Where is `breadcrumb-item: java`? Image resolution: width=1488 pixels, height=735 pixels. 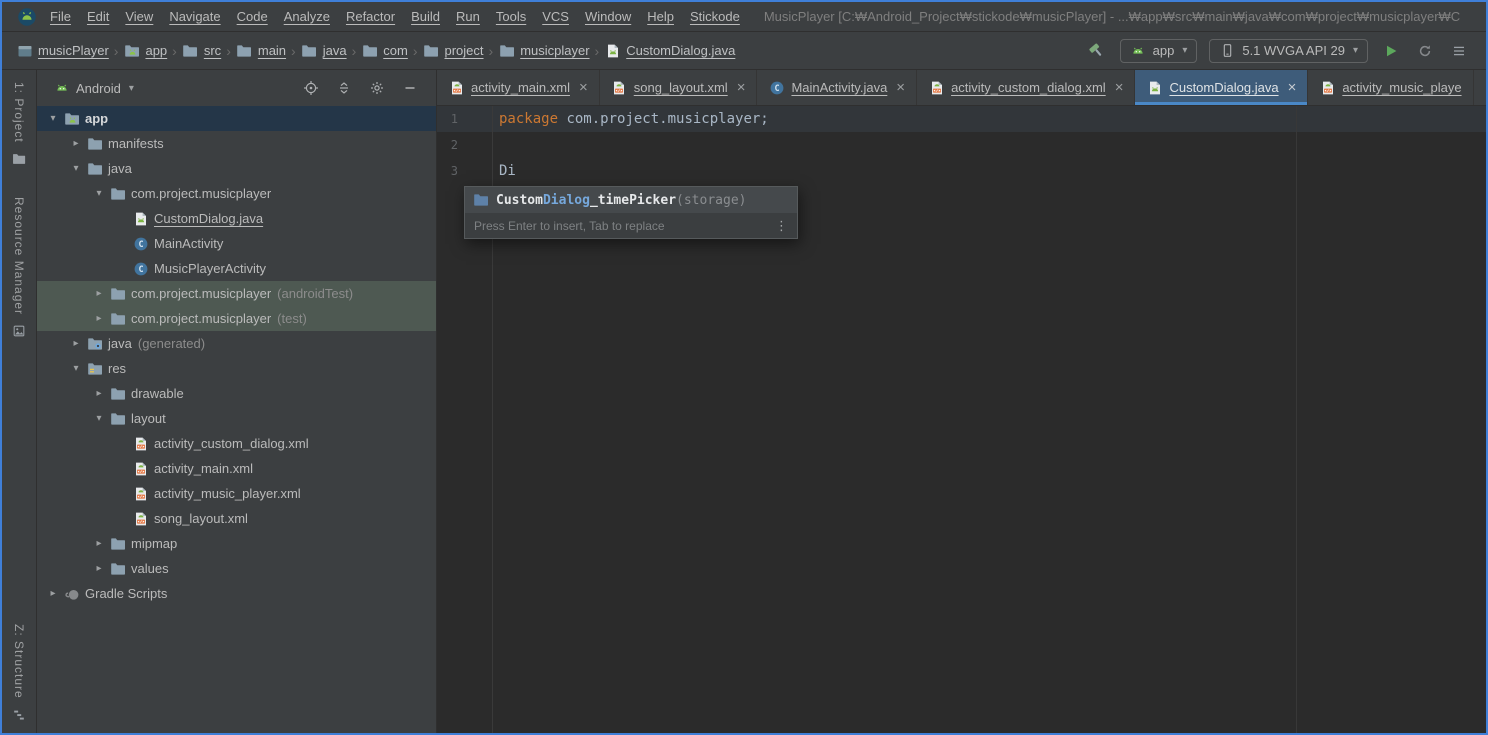
breadcrumb-item: java is located at coordinates (324, 51).